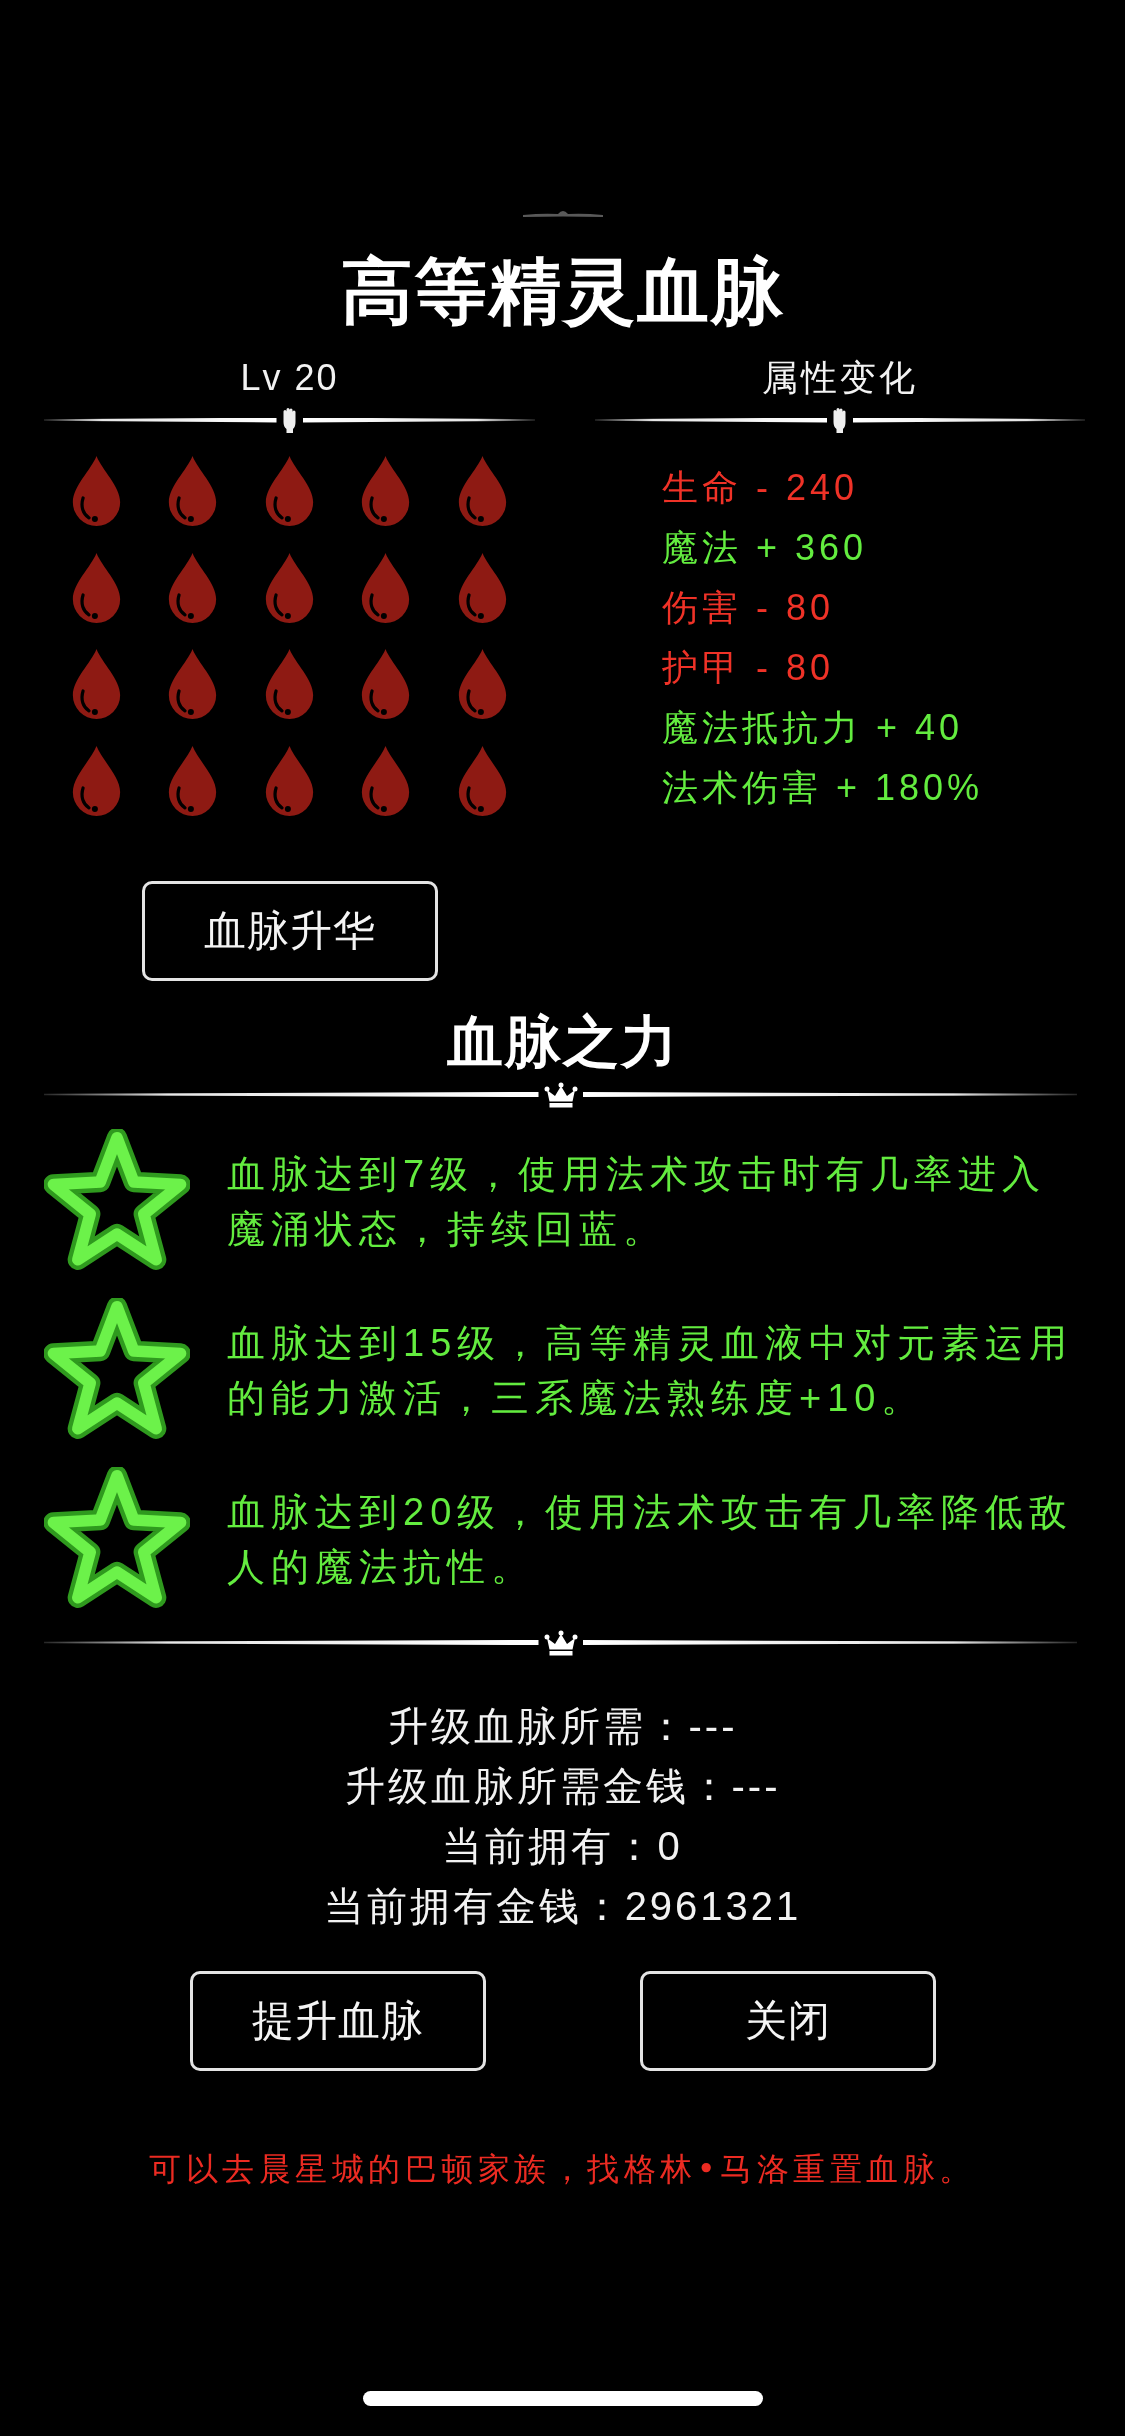  I want to click on attribute-change: 护甲 - 80, so click(748, 668).